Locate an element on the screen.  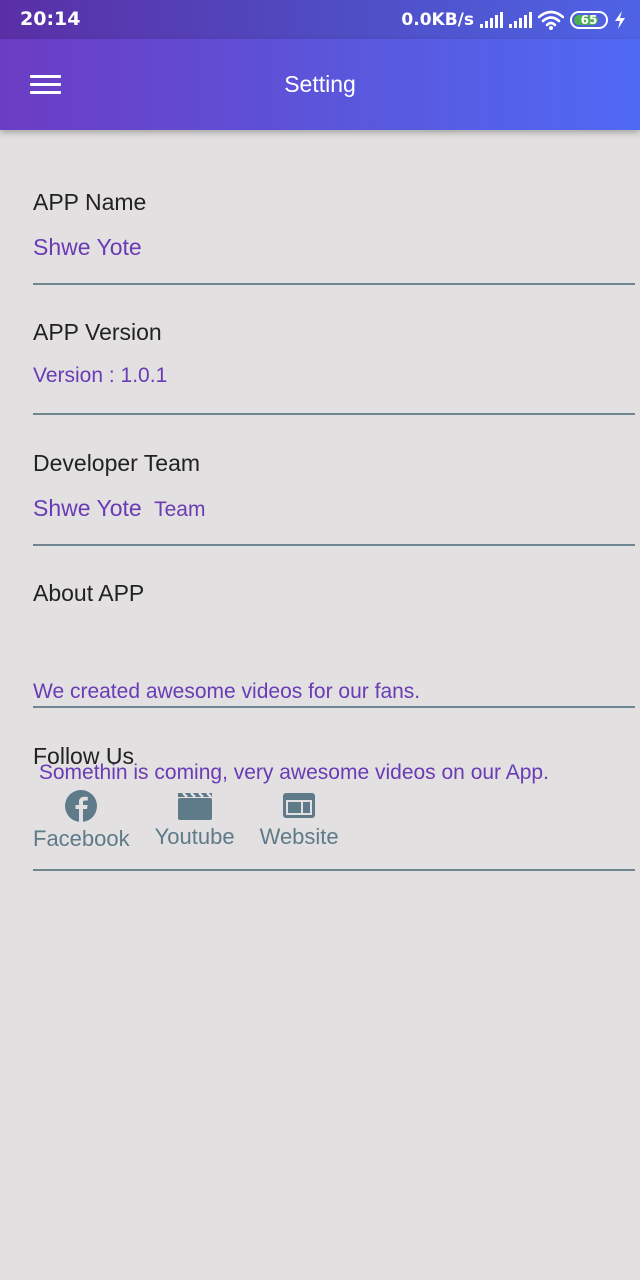
youtube-link: Youtube is located at coordinates (195, 821).